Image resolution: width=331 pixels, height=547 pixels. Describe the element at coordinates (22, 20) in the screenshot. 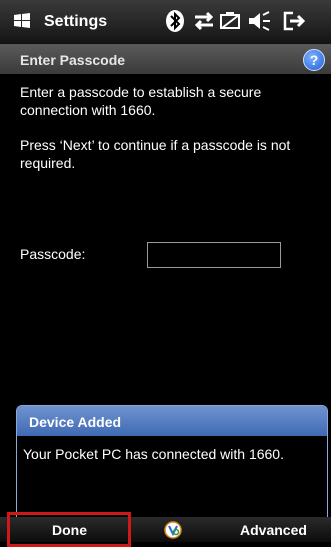

I see `windows-logo-icon` at that location.